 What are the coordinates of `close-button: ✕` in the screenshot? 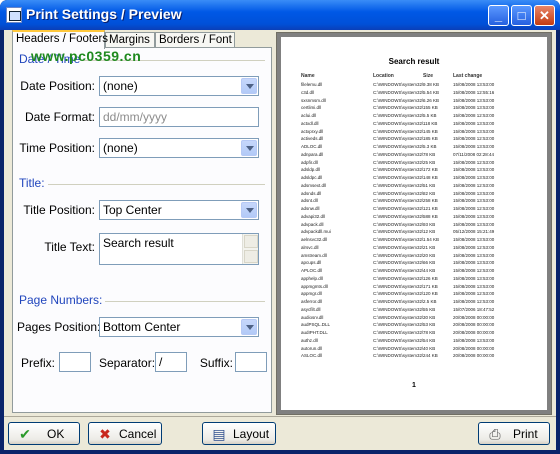 It's located at (544, 15).